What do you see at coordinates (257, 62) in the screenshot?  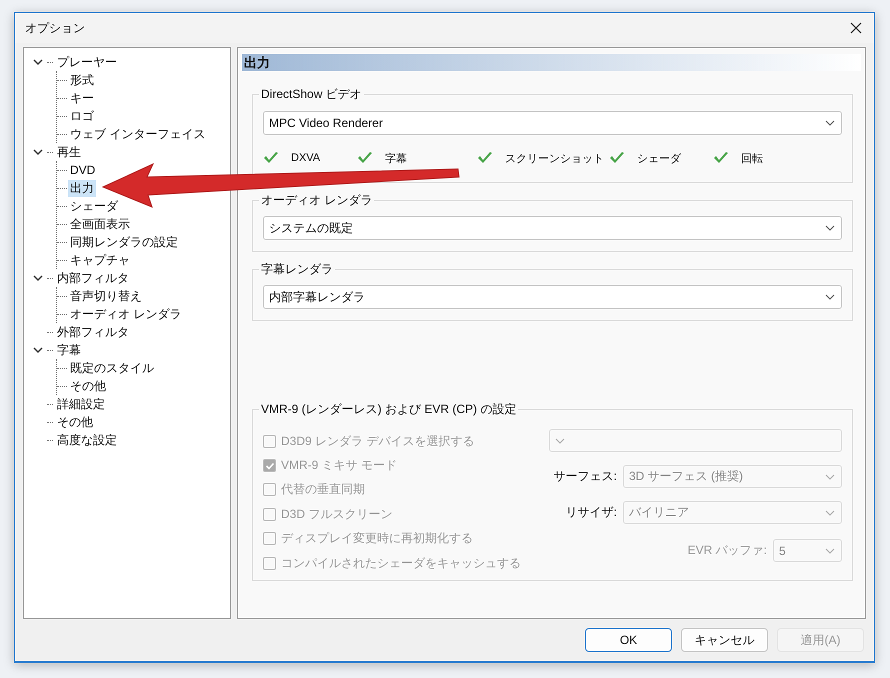 I see `page-title: 出力` at bounding box center [257, 62].